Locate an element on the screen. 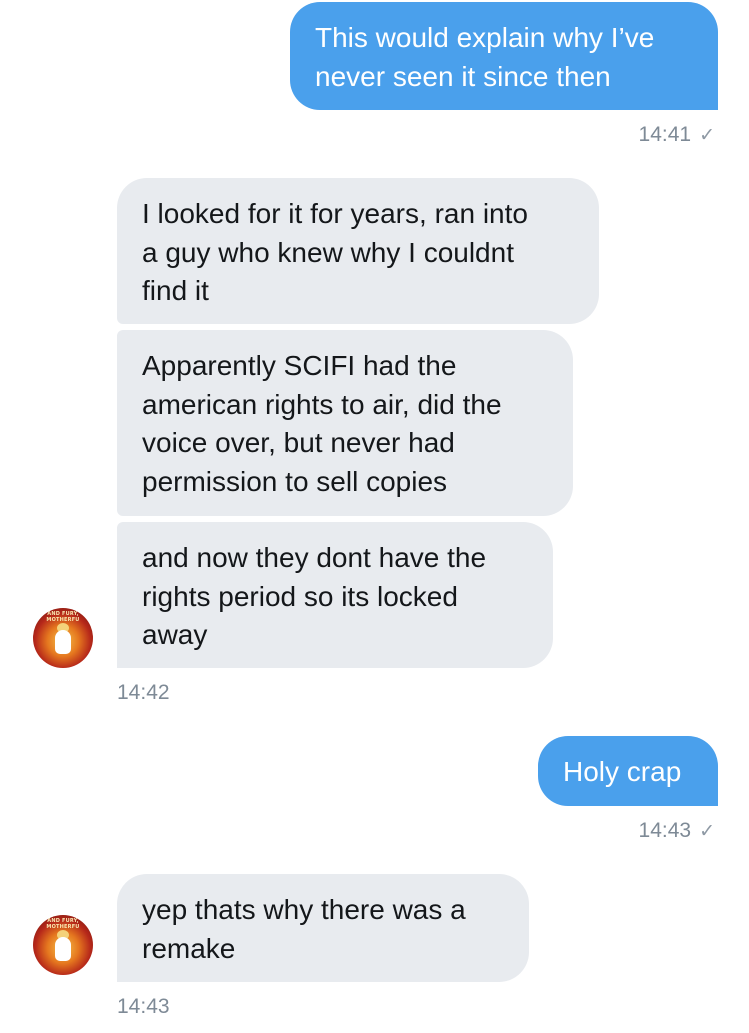  timestamp-text: 14:41 is located at coordinates (665, 134).